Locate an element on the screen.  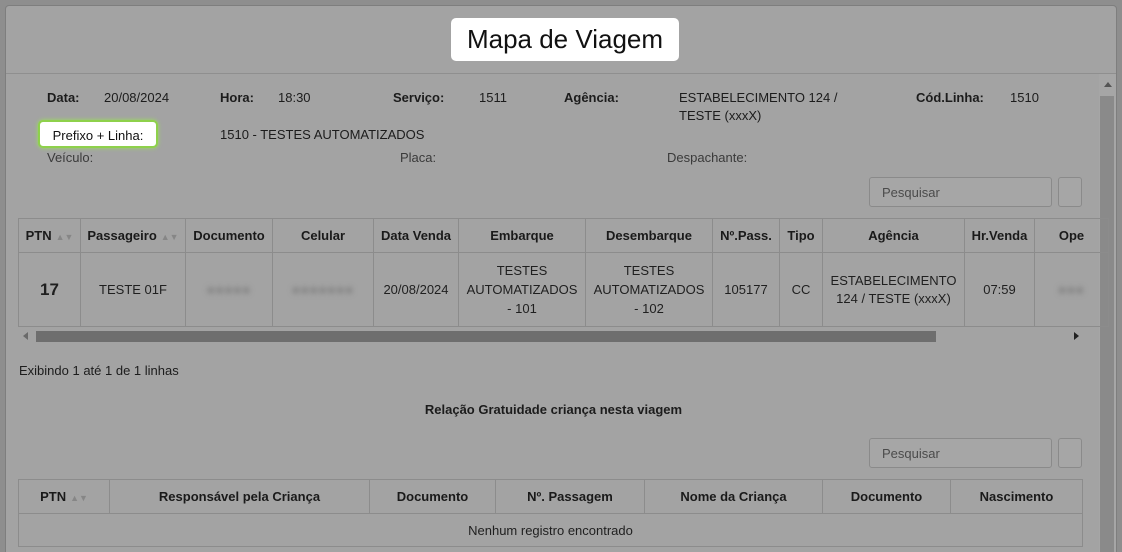
col-documento-crianca: Documento is located at coordinates (886, 496).